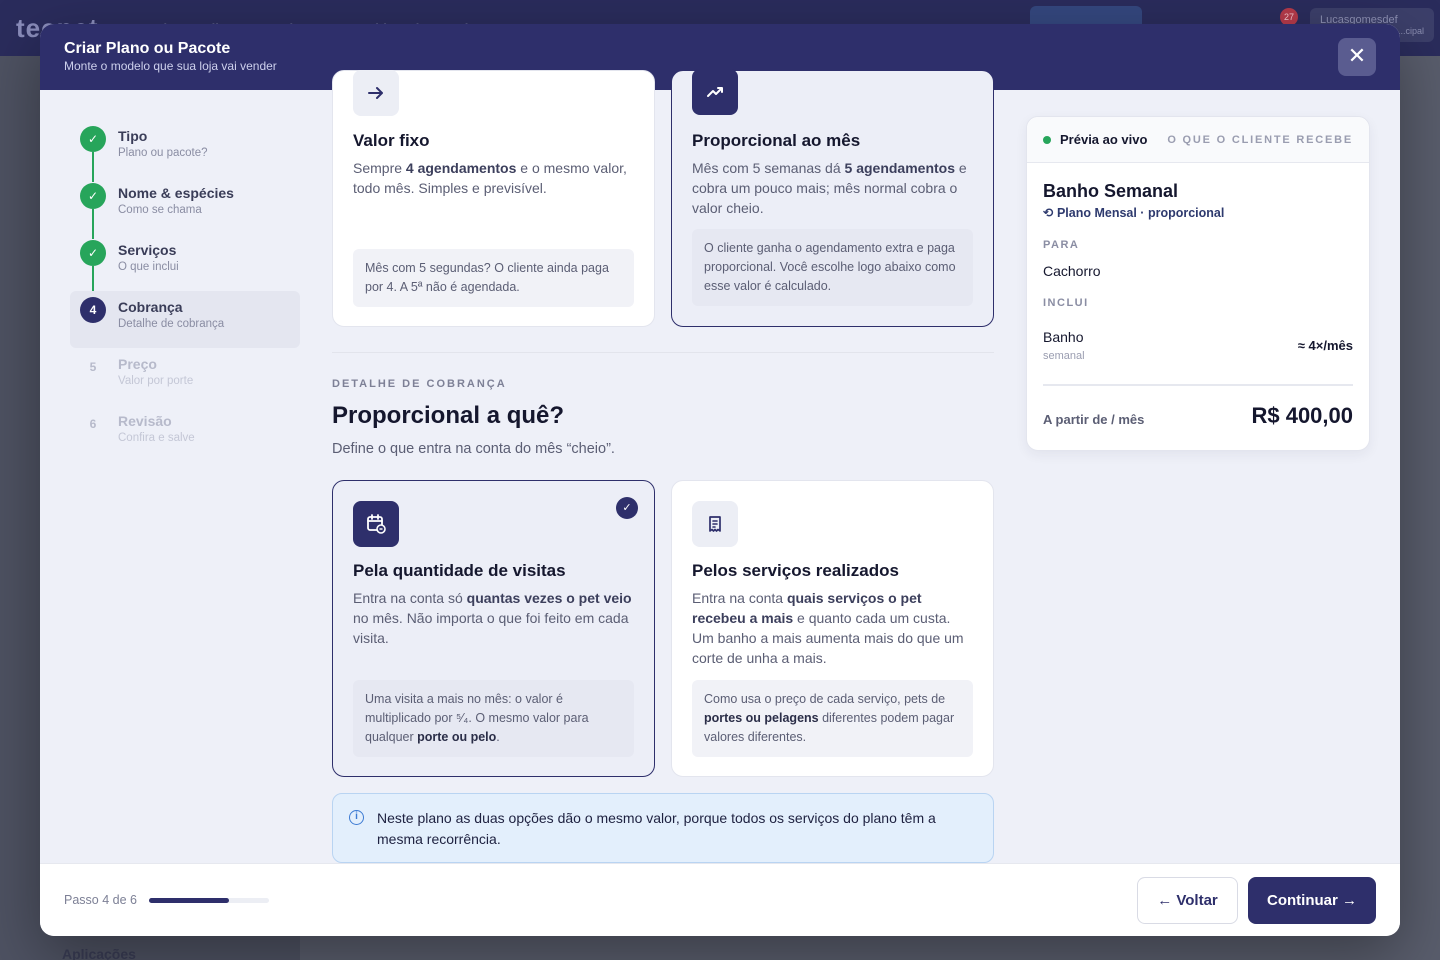  What do you see at coordinates (795, 570) in the screenshot?
I see `card-title: Pelos serviços realizados` at bounding box center [795, 570].